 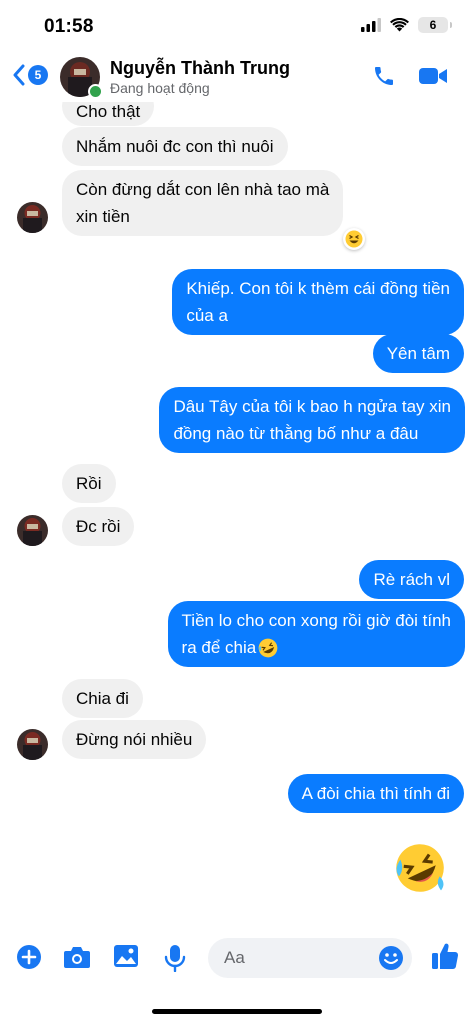 What do you see at coordinates (312, 406) in the screenshot?
I see `message-line: Dâu Tây của tôi k bao h ngửa tay xin` at bounding box center [312, 406].